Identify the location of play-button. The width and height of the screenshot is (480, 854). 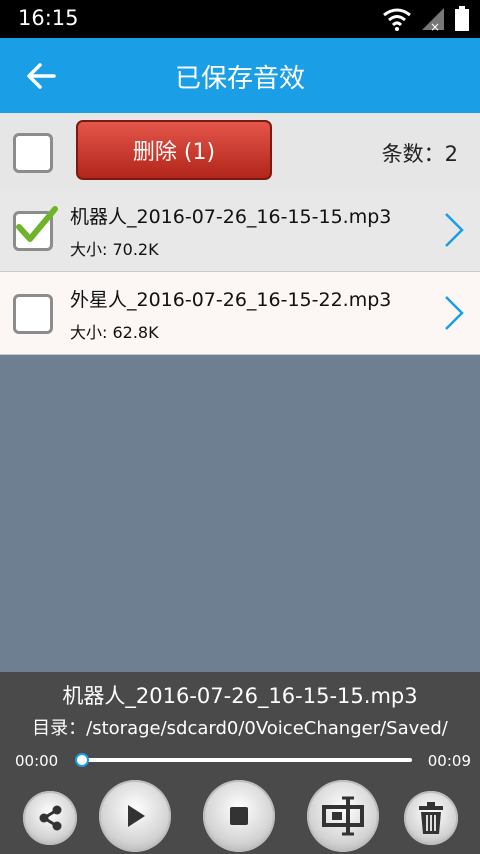
(135, 816).